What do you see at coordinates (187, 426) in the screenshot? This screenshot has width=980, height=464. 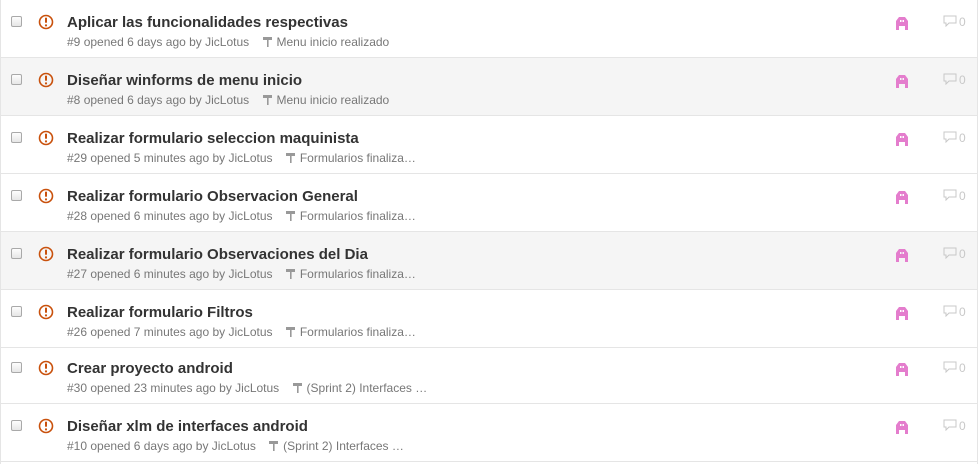 I see `issue-title: Diseñar xlm de interfaces android` at bounding box center [187, 426].